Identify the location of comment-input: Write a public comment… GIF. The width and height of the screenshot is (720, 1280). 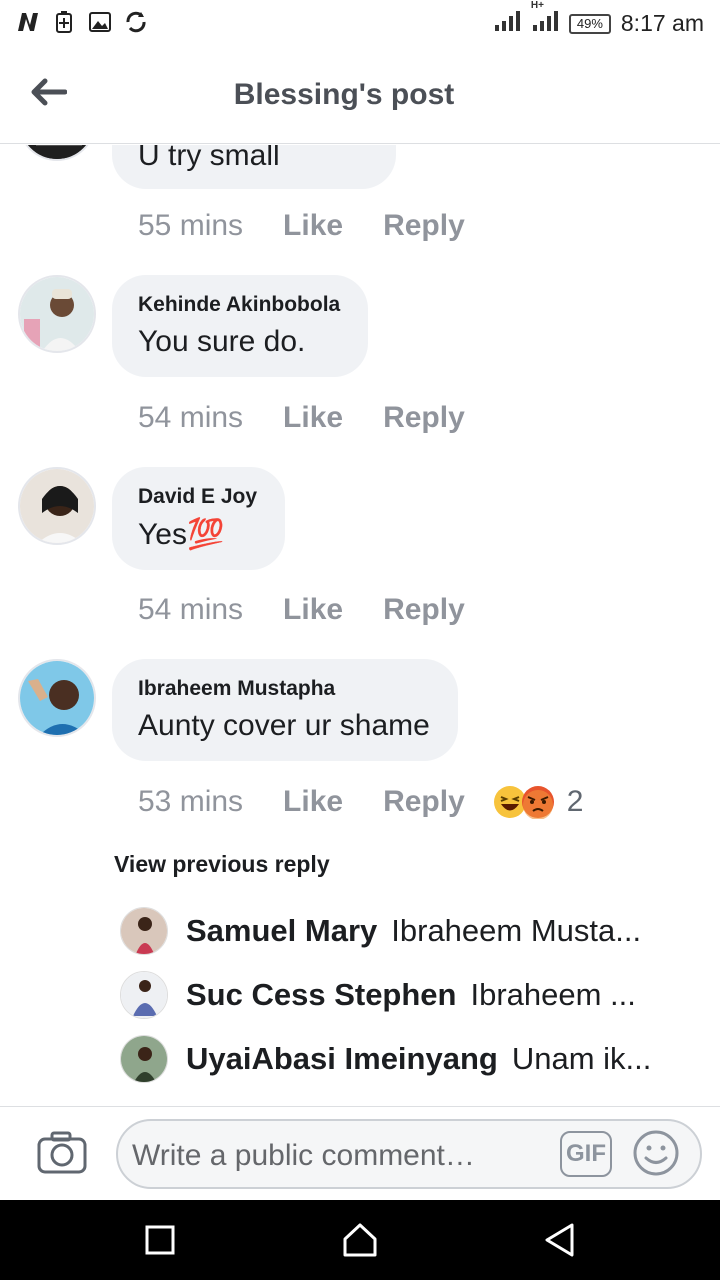
(409, 1154).